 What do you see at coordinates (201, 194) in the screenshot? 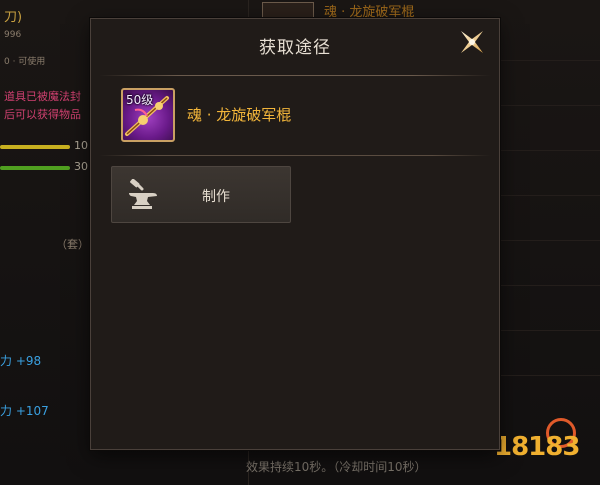
I see `craft-source-button: 制作` at bounding box center [201, 194].